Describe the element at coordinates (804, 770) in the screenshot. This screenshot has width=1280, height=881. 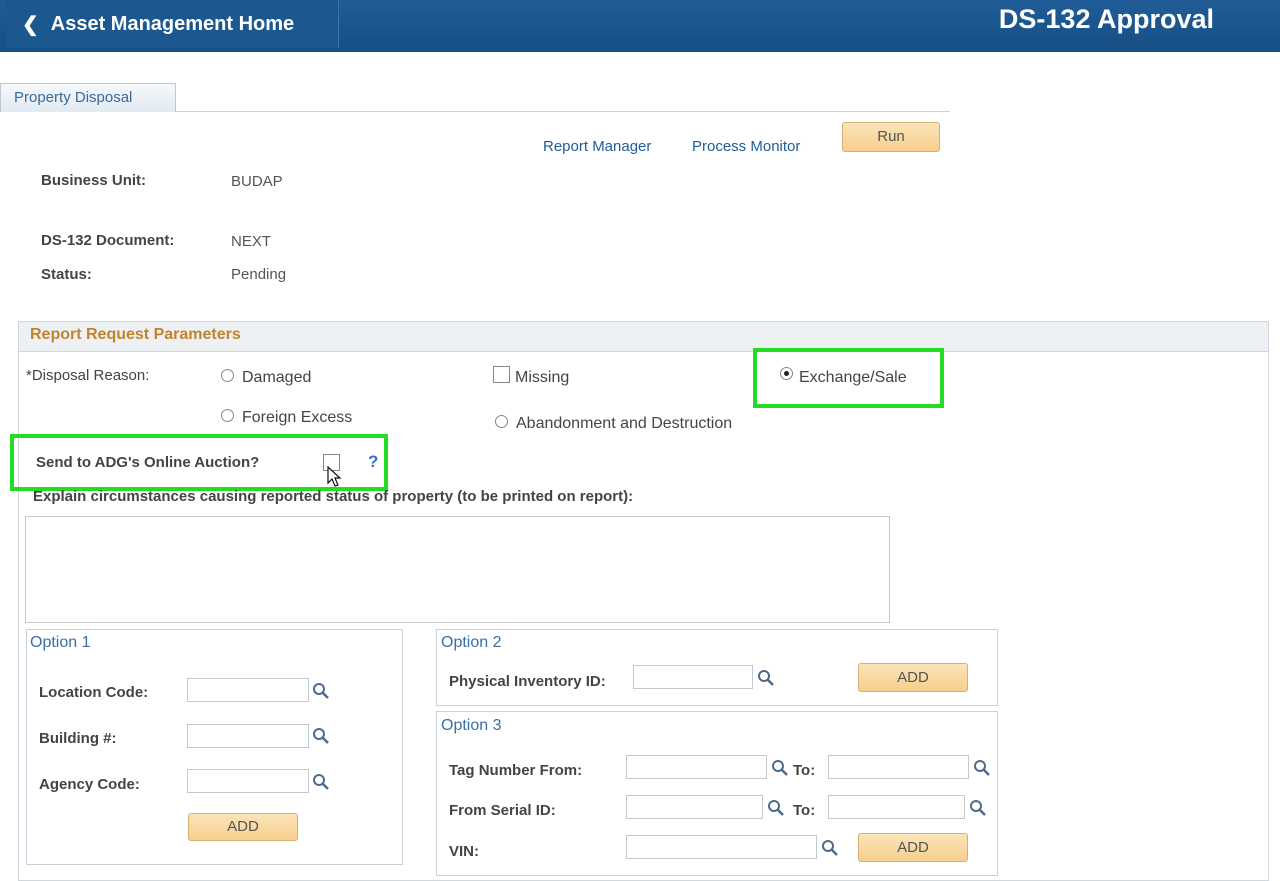
I see `tag-to-label: To:` at that location.